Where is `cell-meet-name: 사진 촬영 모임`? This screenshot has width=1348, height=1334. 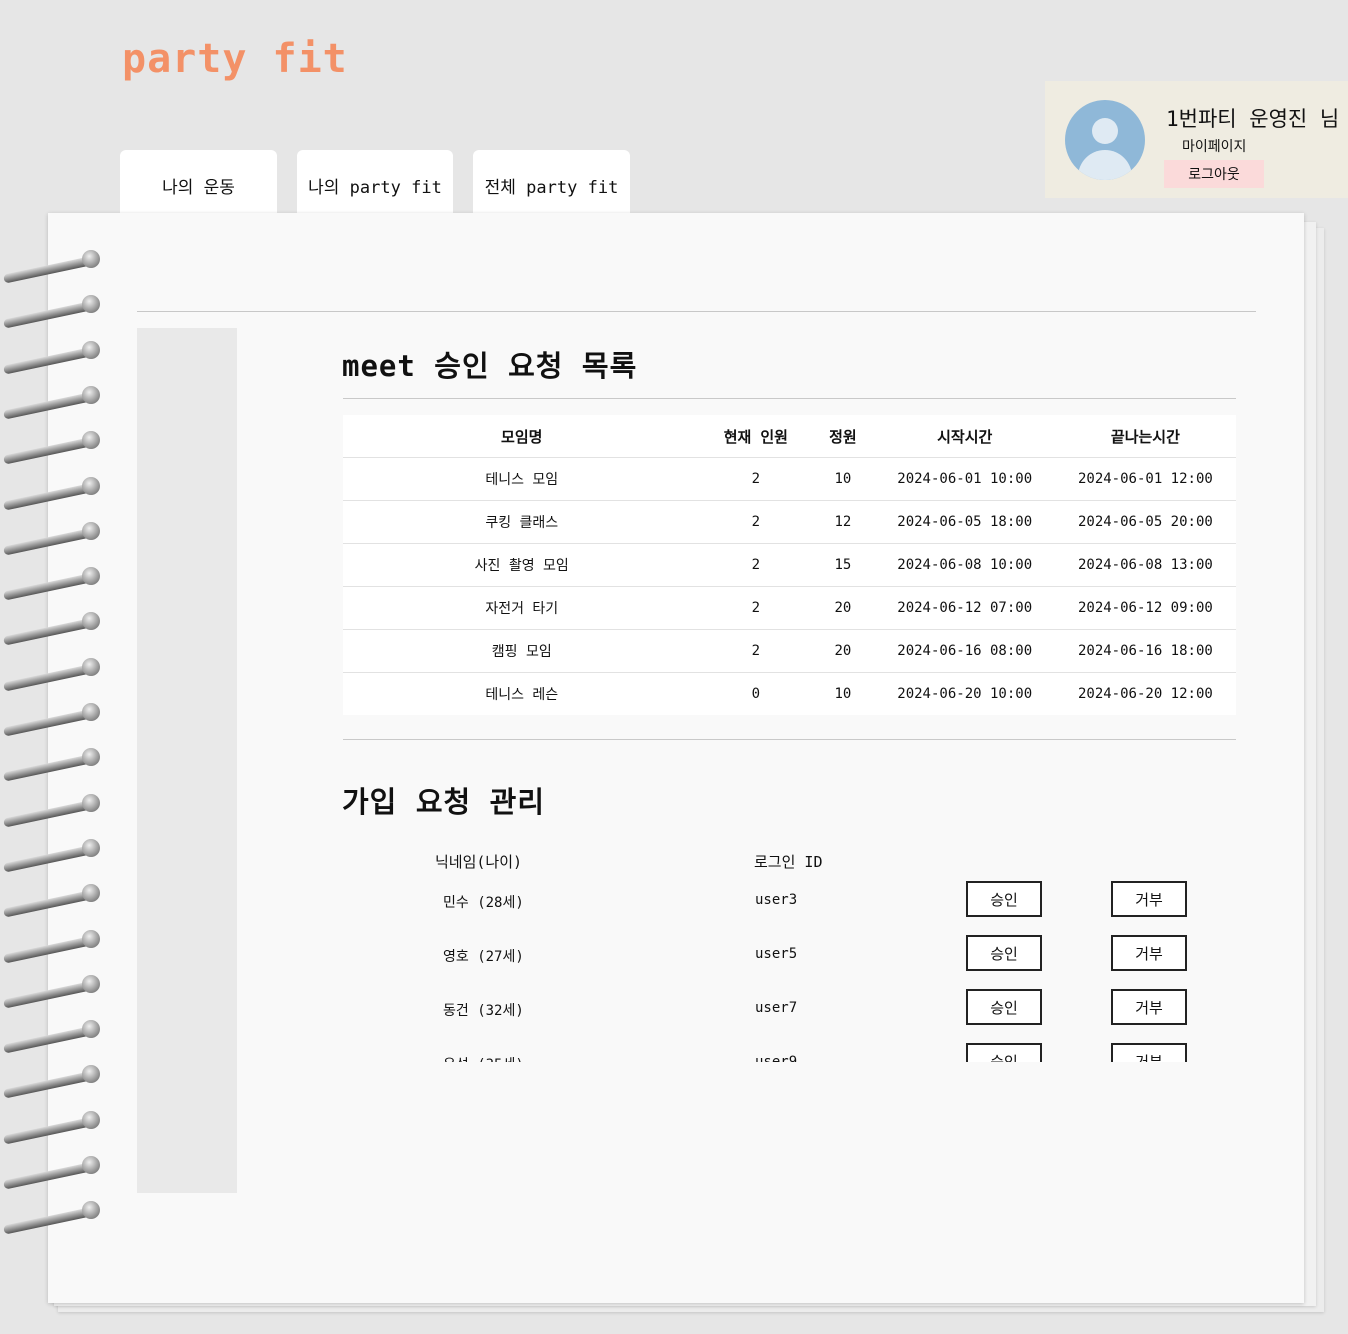 cell-meet-name: 사진 촬영 모임 is located at coordinates (522, 565).